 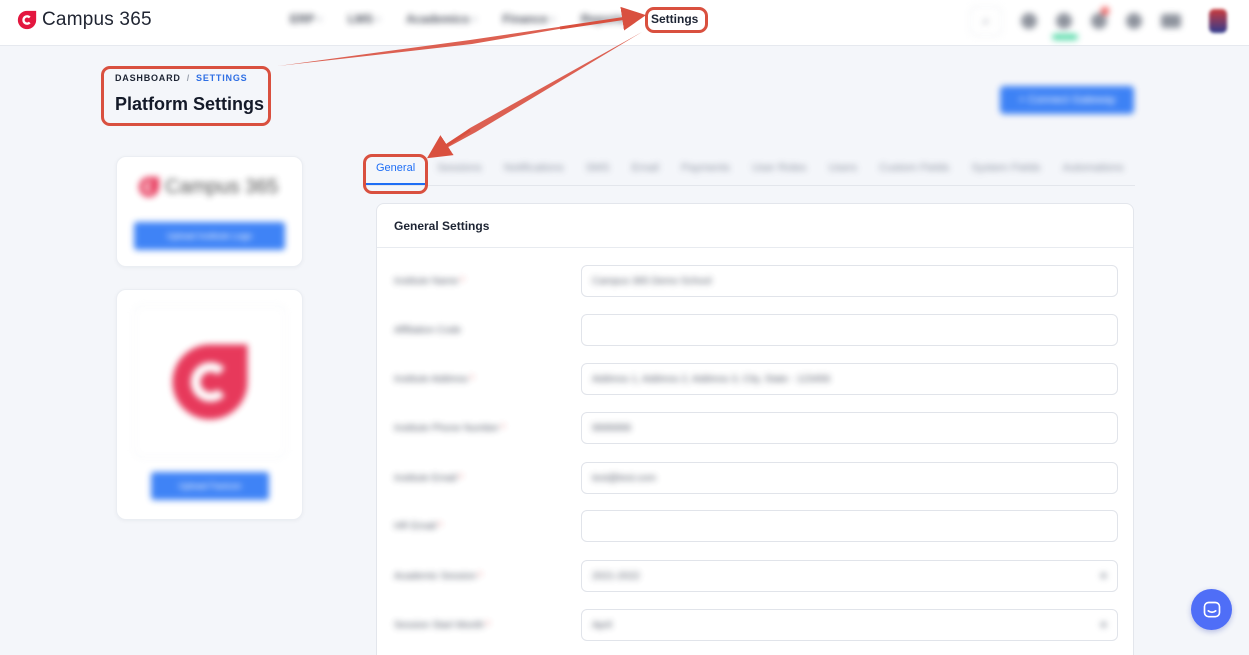 I want to click on field-value: 9999999, so click(x=611, y=428).